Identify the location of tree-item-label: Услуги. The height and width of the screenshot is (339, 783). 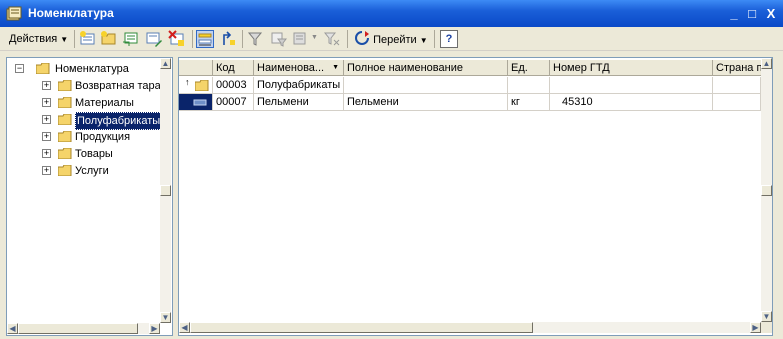
(92, 171).